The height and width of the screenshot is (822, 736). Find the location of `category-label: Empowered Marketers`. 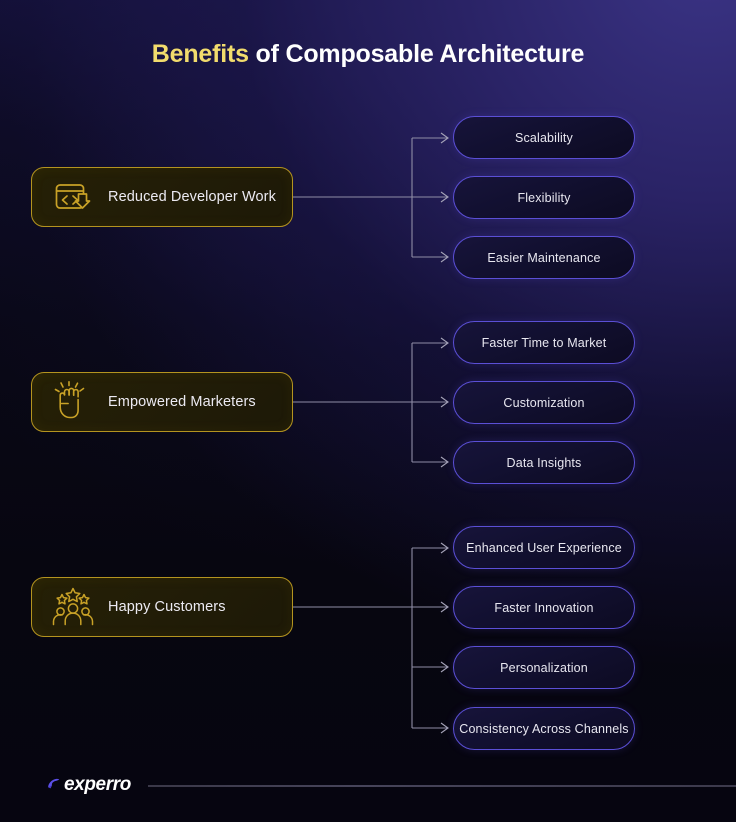

category-label: Empowered Marketers is located at coordinates (182, 402).